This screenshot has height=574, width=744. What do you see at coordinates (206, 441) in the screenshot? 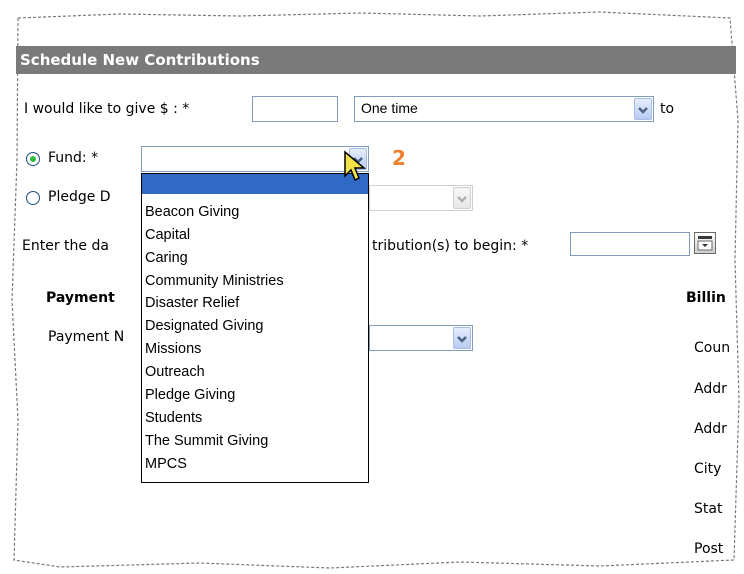
I see `dropdown-option: The Summit Giving` at bounding box center [206, 441].